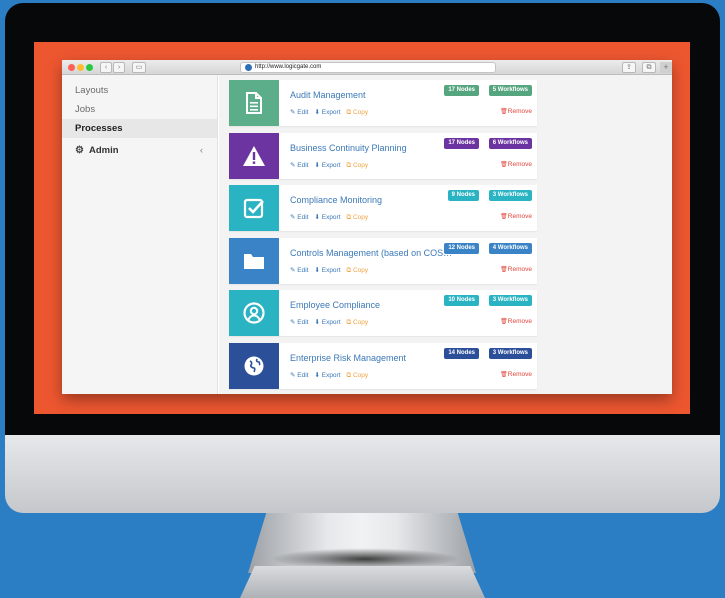 This screenshot has height=598, width=725. Describe the element at coordinates (79, 150) in the screenshot. I see `gears-icon: ⚙` at that location.